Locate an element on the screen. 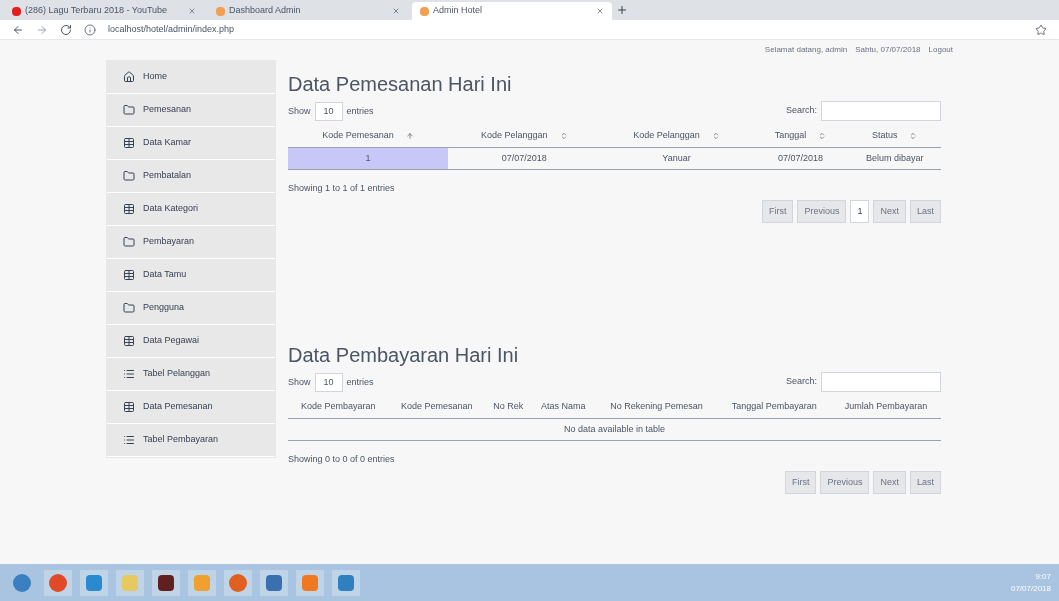  table-info: Showing 1 to 1 of 1 entries is located at coordinates (342, 188).